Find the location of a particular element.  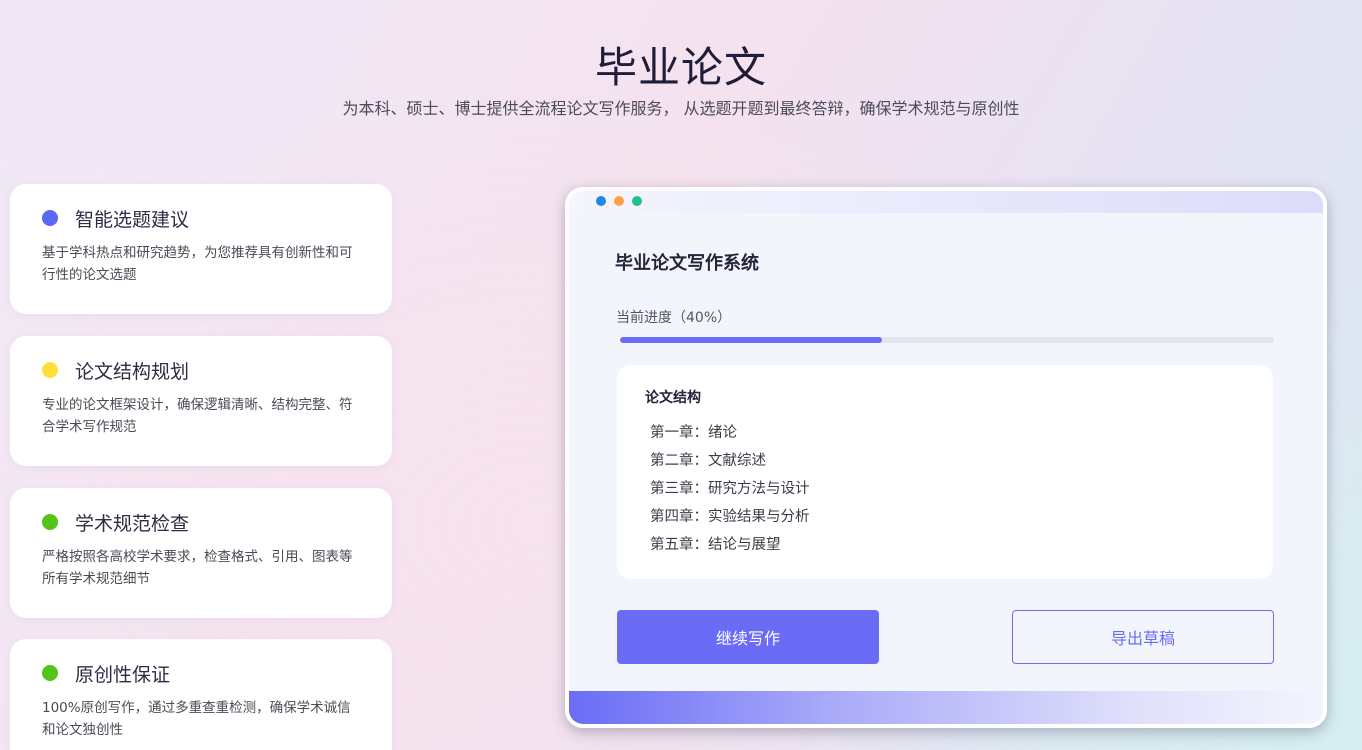

feature-title: 原创性保证 is located at coordinates (123, 674).